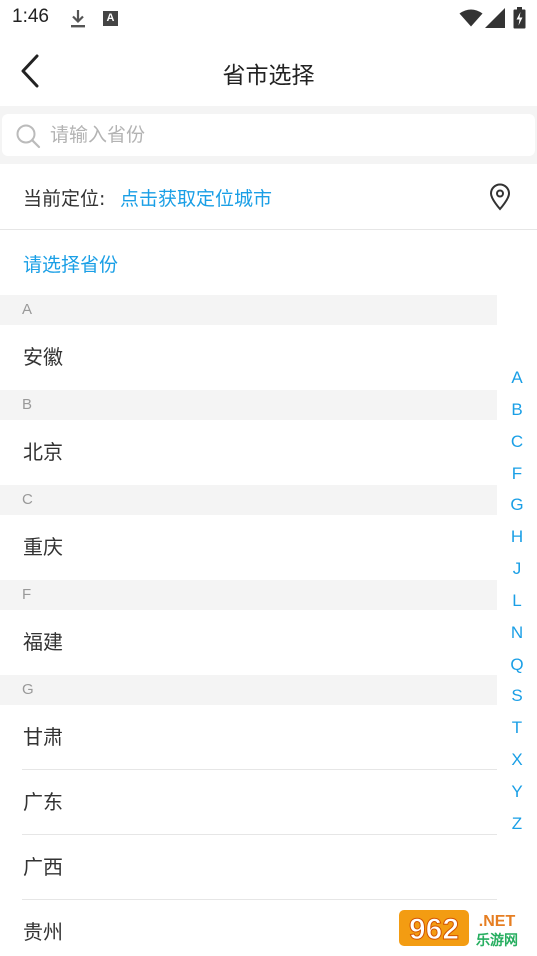  Describe the element at coordinates (517, 696) in the screenshot. I see `index-letter: S` at that location.